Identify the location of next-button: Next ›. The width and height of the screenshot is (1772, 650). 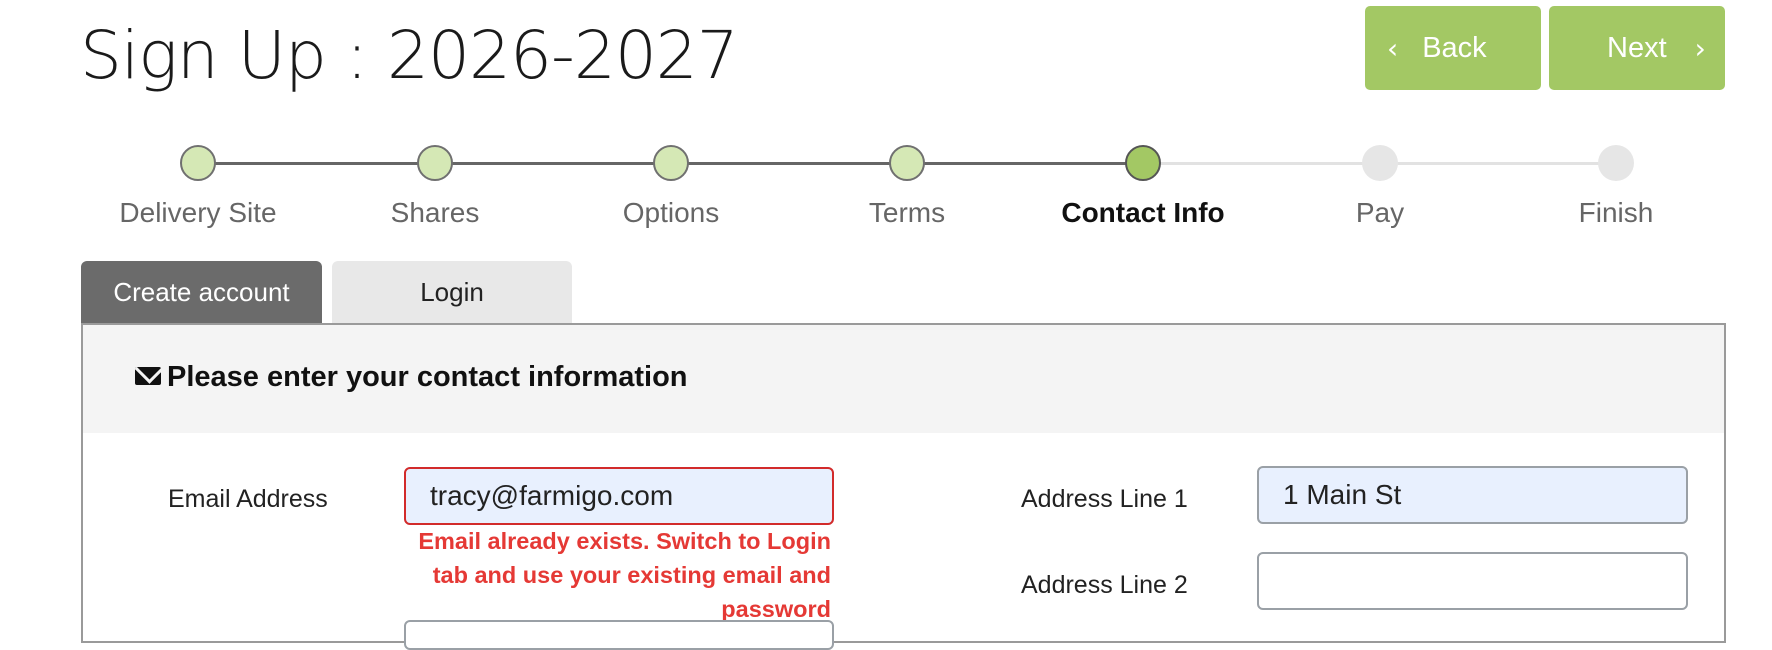
(1637, 48).